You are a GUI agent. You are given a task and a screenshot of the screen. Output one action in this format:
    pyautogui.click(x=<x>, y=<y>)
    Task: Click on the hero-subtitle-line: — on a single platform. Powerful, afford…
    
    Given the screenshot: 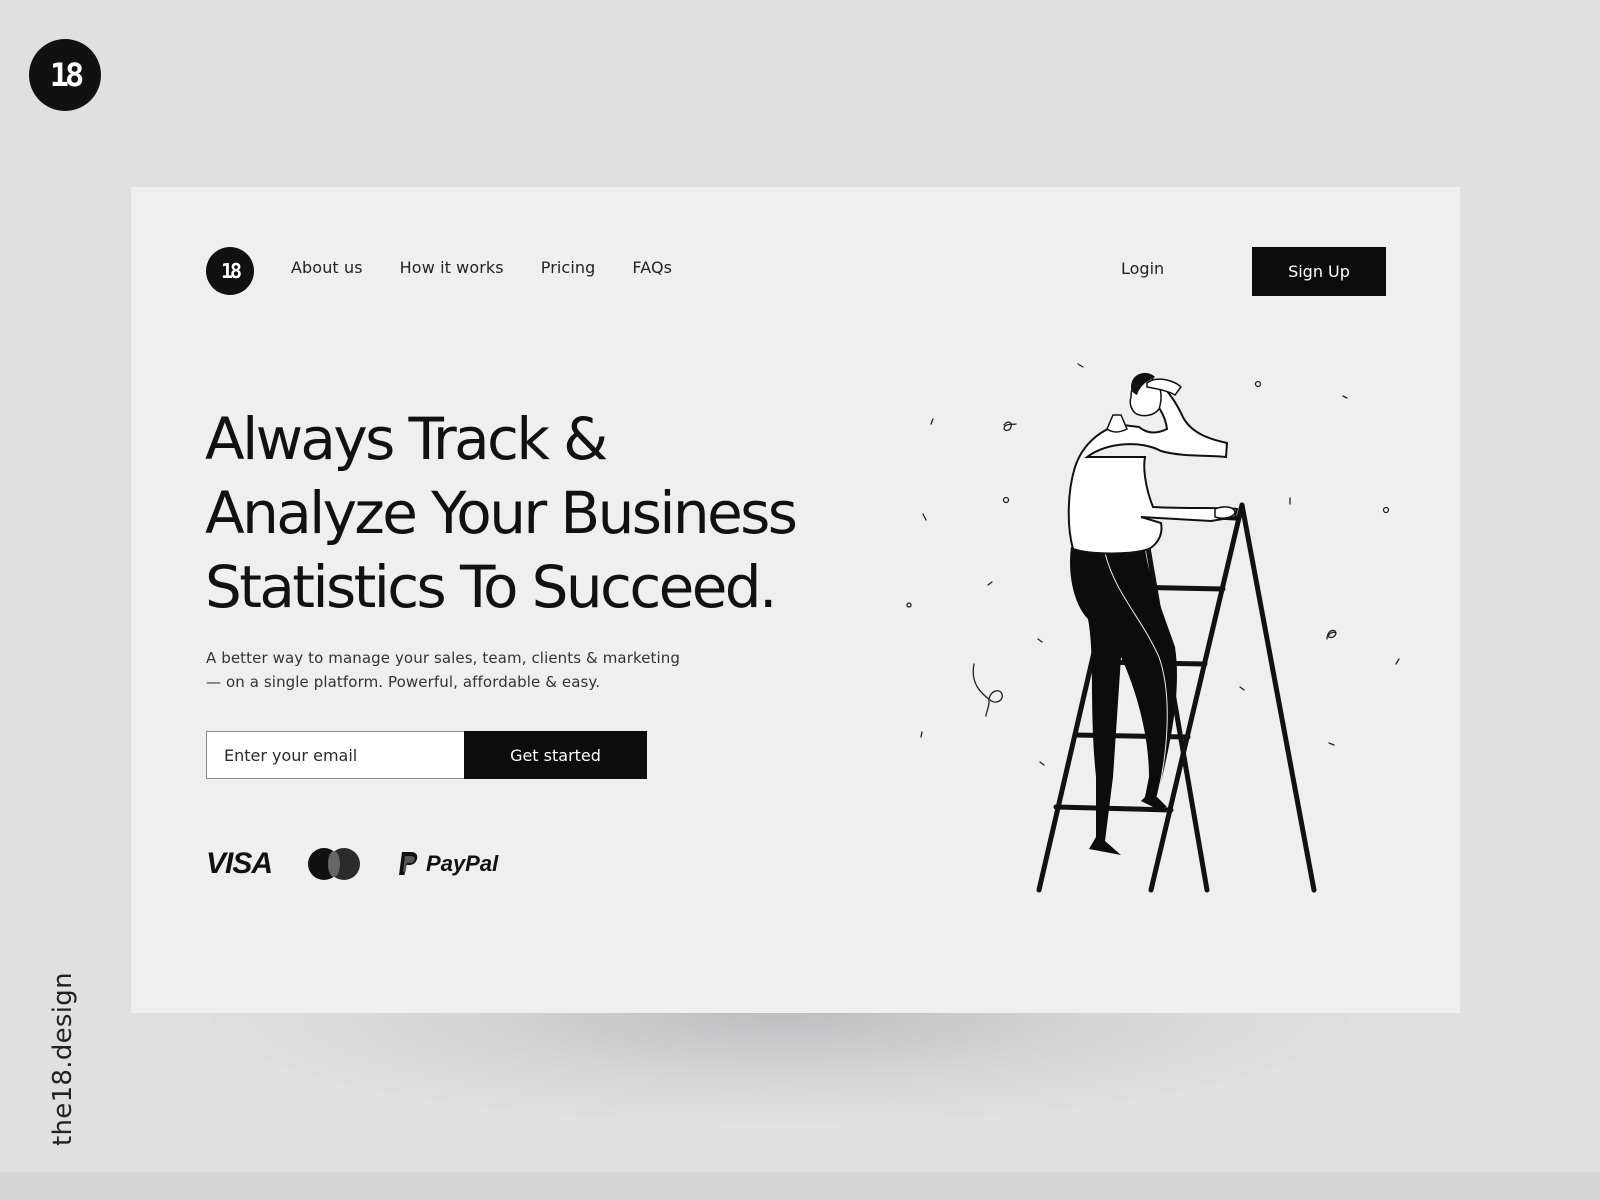 What is the action you would take?
    pyautogui.click(x=403, y=682)
    